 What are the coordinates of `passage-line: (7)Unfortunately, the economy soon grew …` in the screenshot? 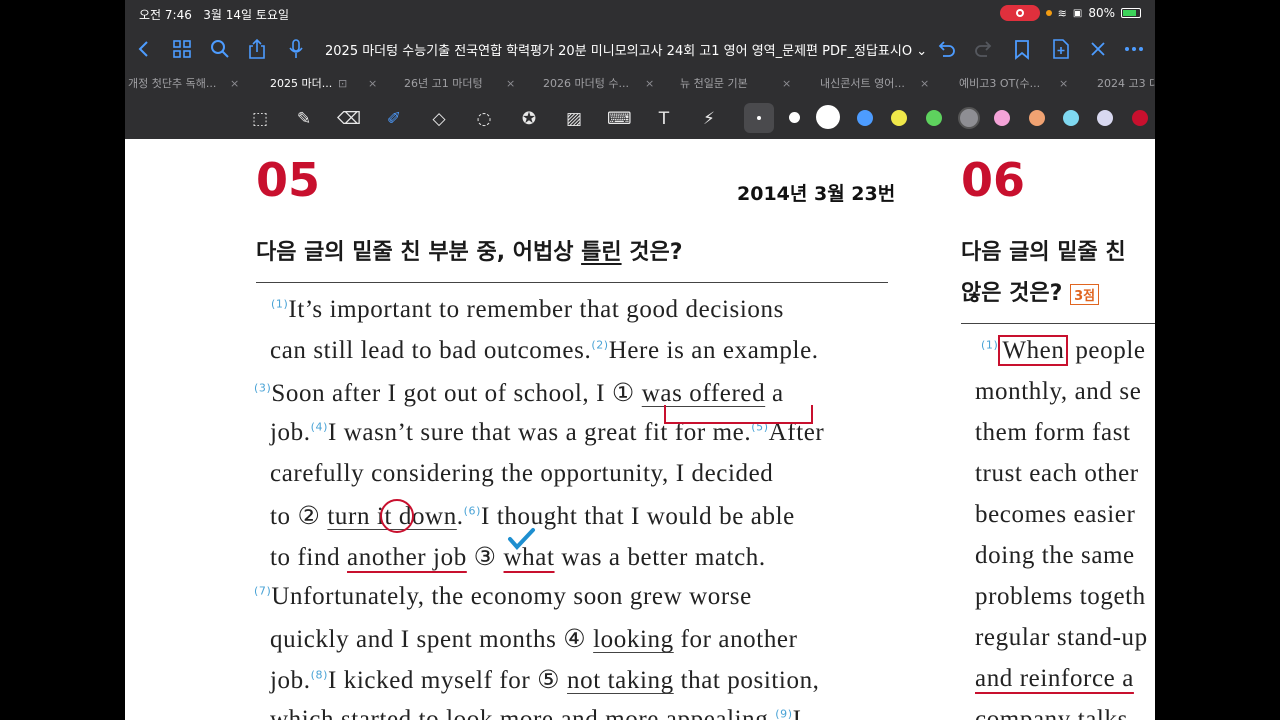 It's located at (503, 596).